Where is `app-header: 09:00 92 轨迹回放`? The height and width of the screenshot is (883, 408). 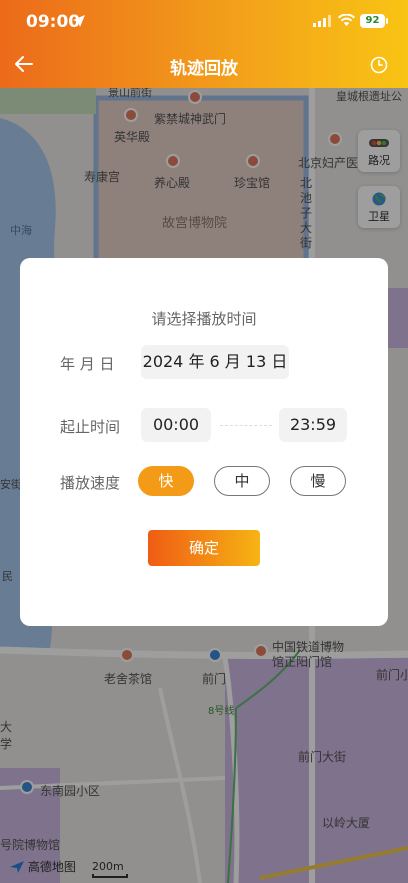 app-header: 09:00 92 轨迹回放 is located at coordinates (204, 44).